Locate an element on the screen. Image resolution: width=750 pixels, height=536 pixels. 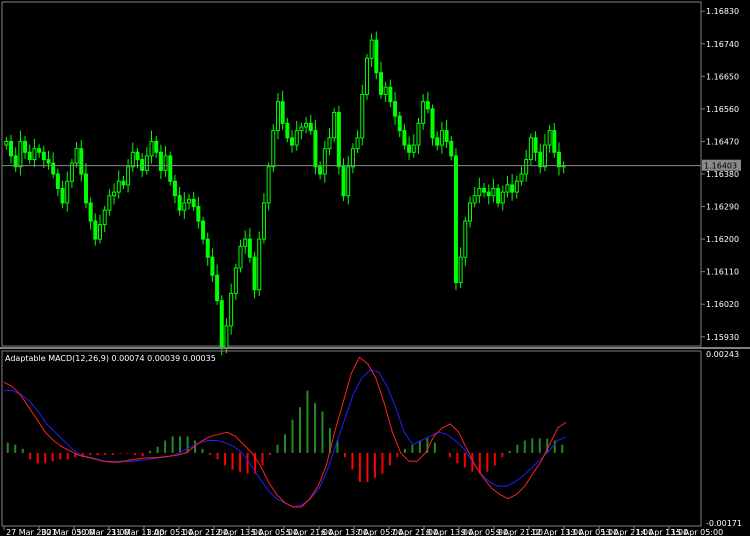
price-tick-label: 1.16200 is located at coordinates (722, 239).